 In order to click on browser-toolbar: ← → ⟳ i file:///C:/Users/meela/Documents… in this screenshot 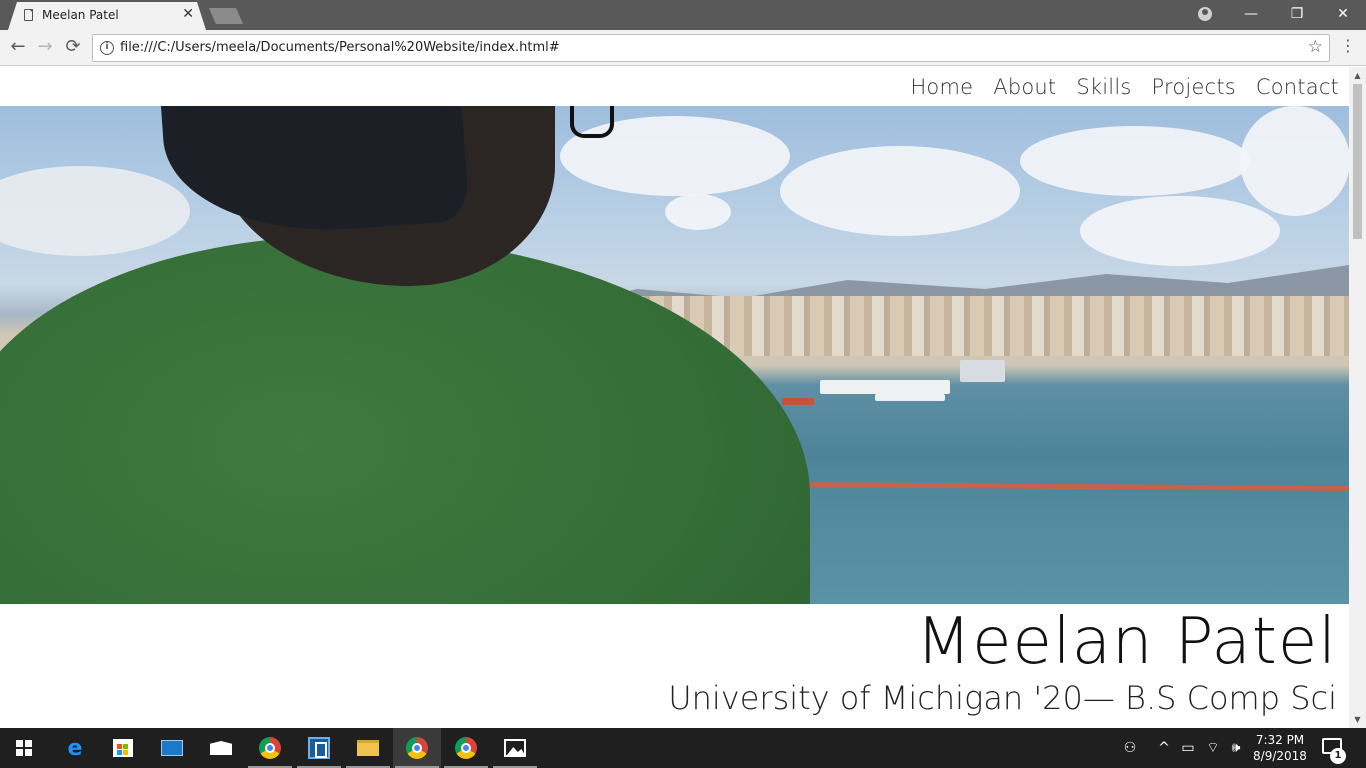, I will do `click(683, 48)`.